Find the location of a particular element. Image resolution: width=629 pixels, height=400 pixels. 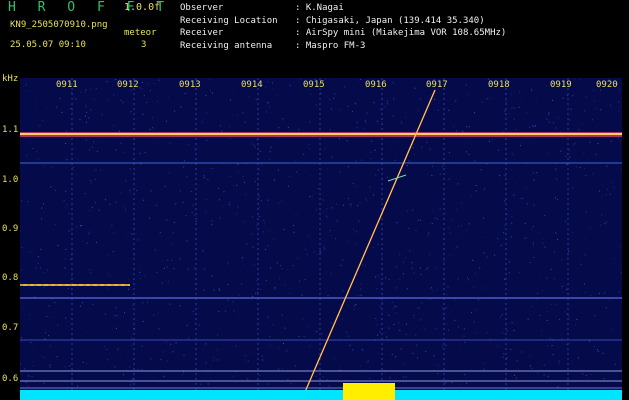

filename-label: KN9_2505070910.png is located at coordinates (59, 25).